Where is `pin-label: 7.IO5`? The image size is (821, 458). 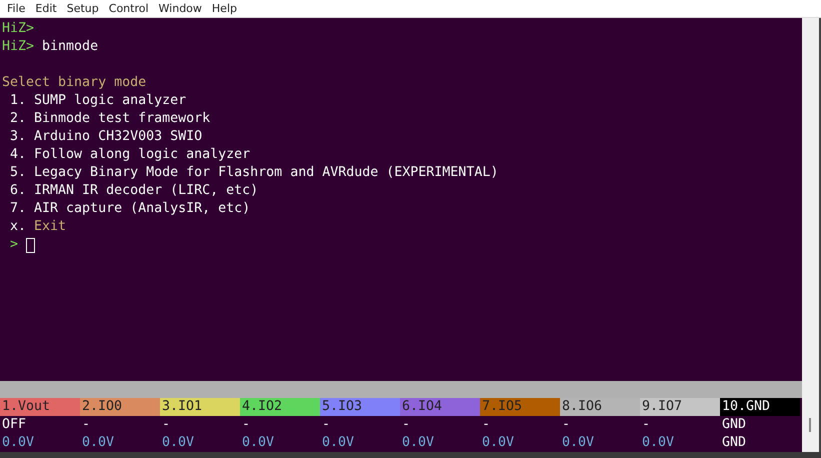
pin-label: 7.IO5 is located at coordinates (520, 407).